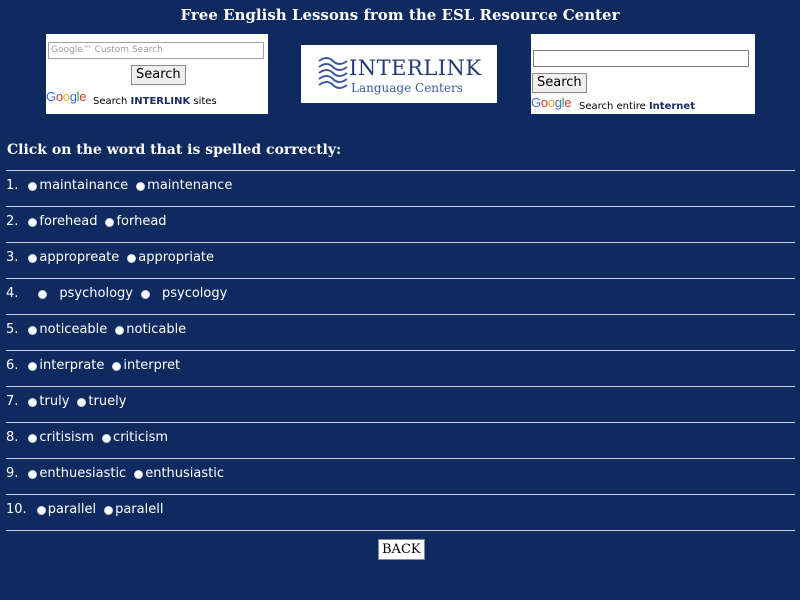 The width and height of the screenshot is (800, 600). Describe the element at coordinates (141, 186) in the screenshot. I see `radio-q1-b` at that location.